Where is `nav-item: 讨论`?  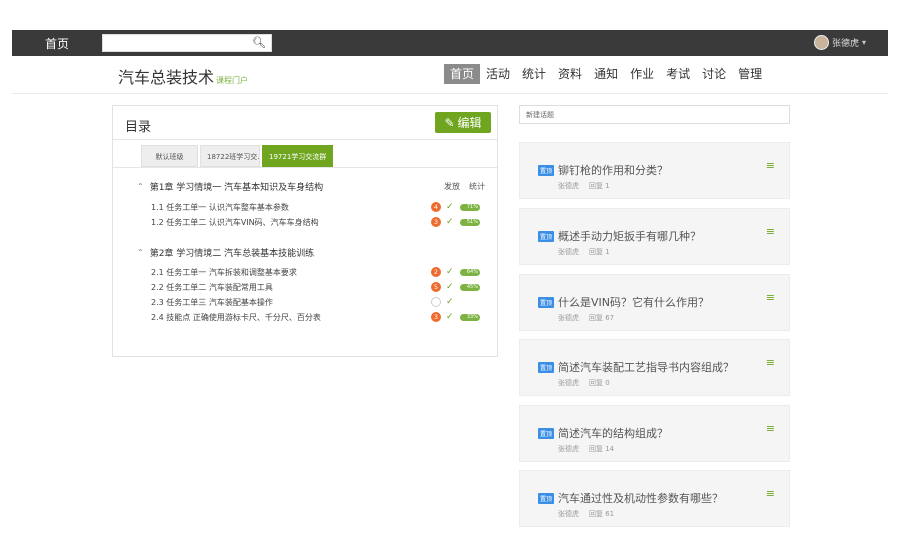 nav-item: 讨论 is located at coordinates (714, 74).